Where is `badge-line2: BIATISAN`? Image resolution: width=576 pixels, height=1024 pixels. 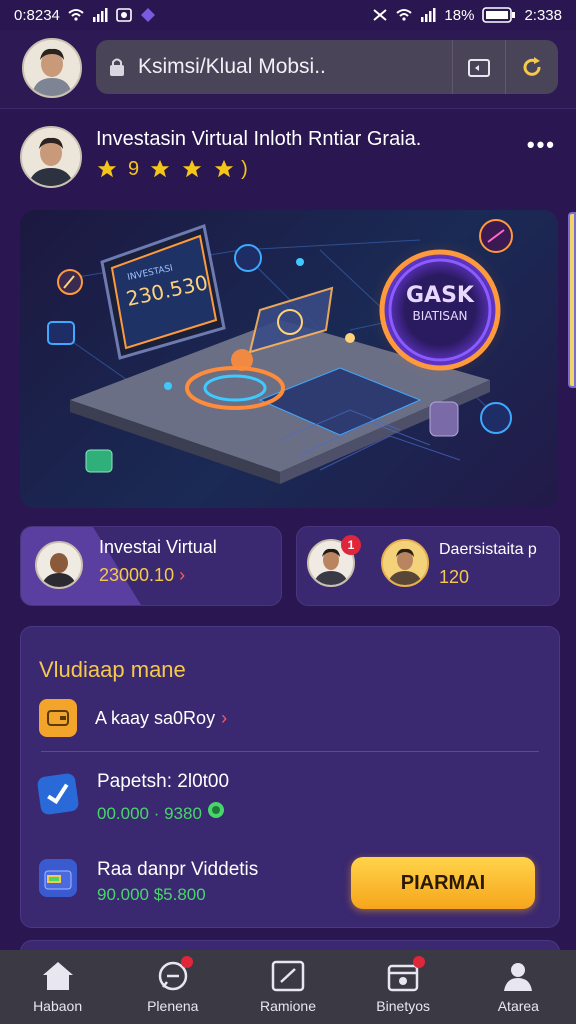
badge-line2: BIATISAN is located at coordinates (440, 316).